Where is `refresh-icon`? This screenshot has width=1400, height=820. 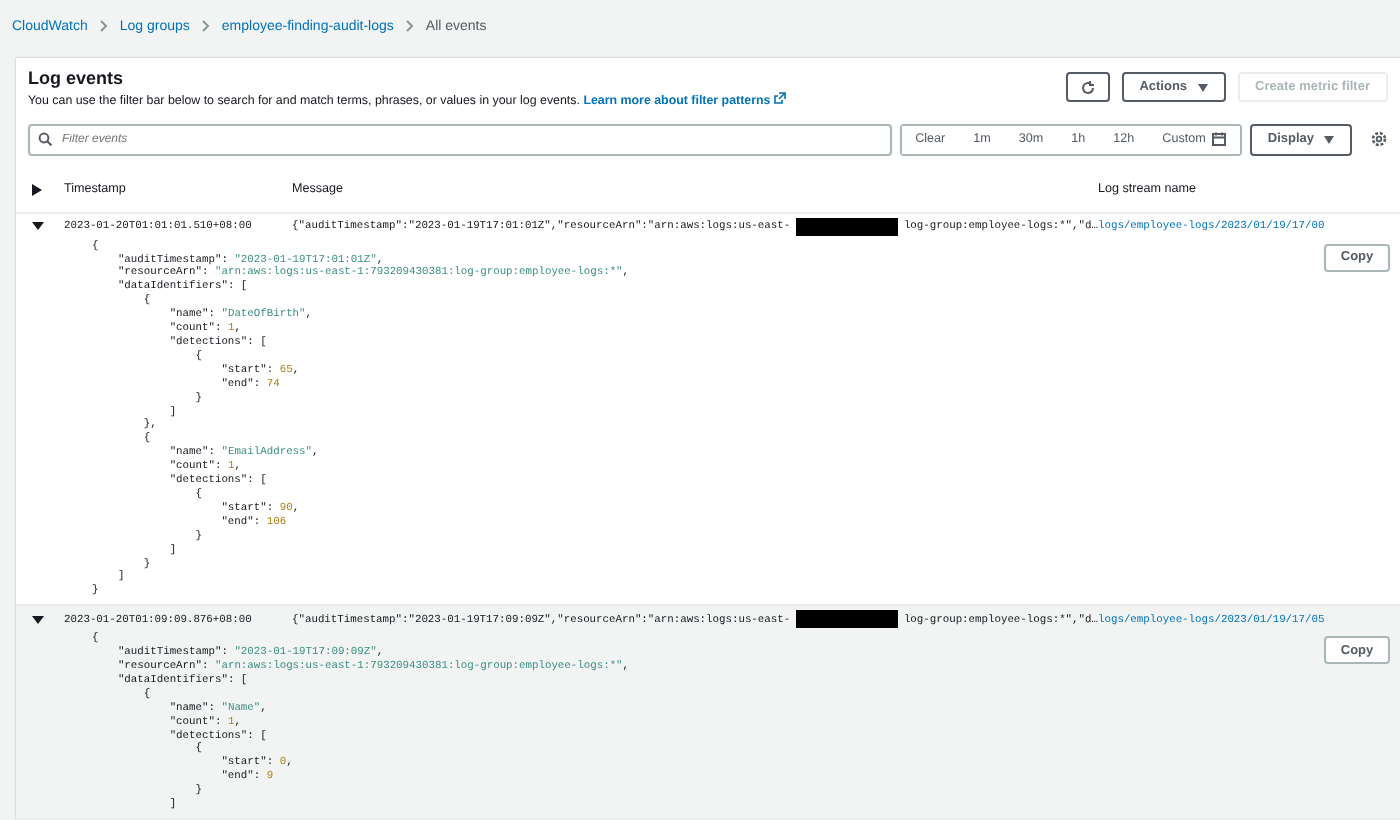 refresh-icon is located at coordinates (1087, 87).